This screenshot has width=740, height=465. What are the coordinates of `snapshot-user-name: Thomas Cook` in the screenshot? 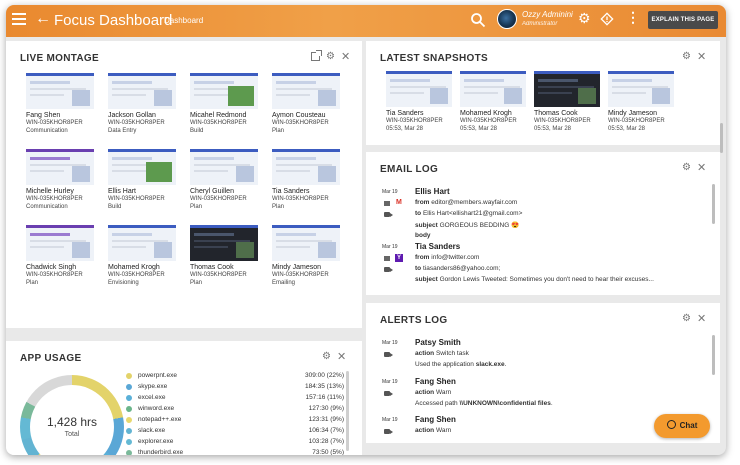 It's located at (570, 113).